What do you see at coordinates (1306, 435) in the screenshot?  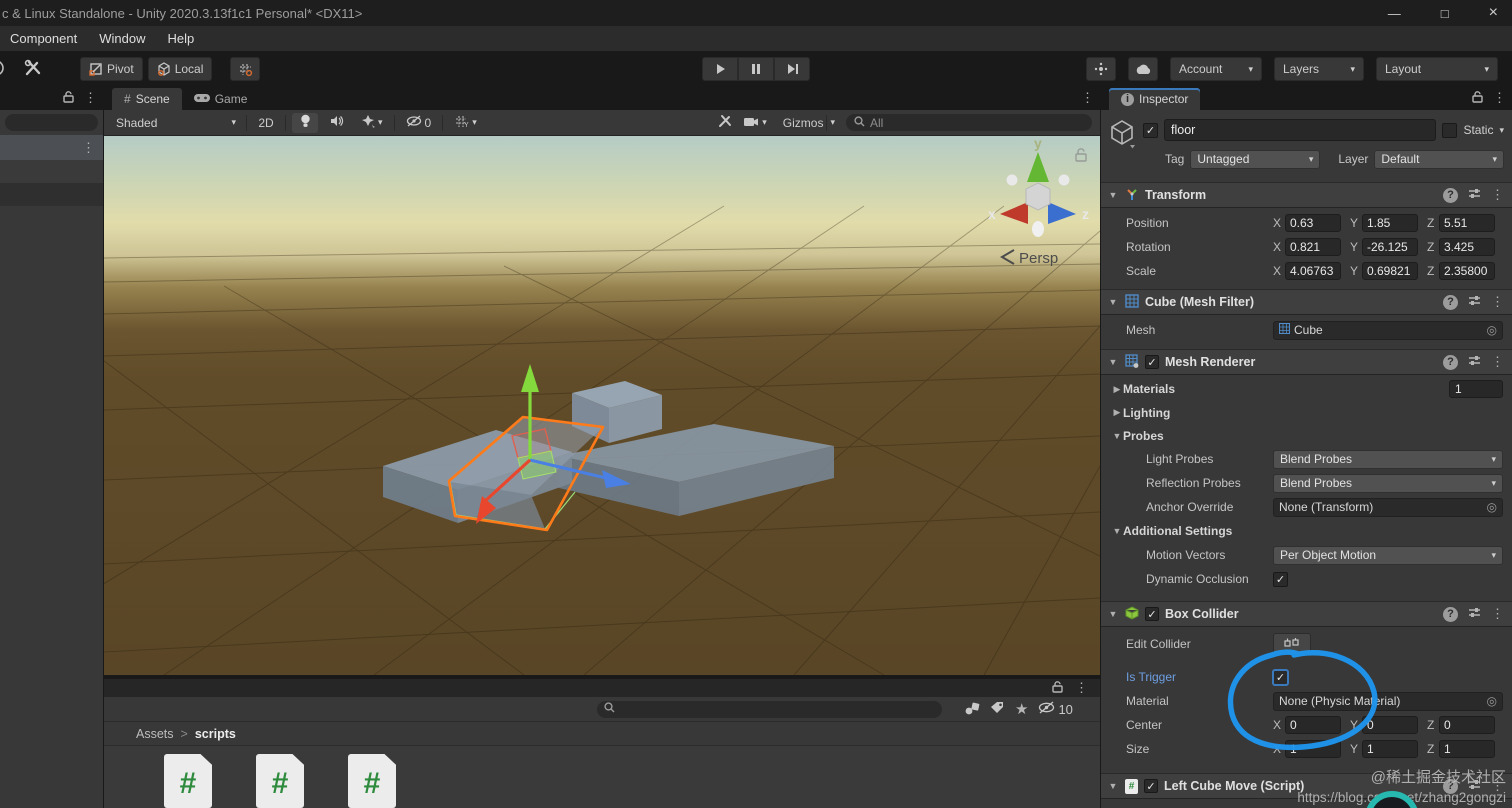 I see `probes-row: ▼ Probes` at bounding box center [1306, 435].